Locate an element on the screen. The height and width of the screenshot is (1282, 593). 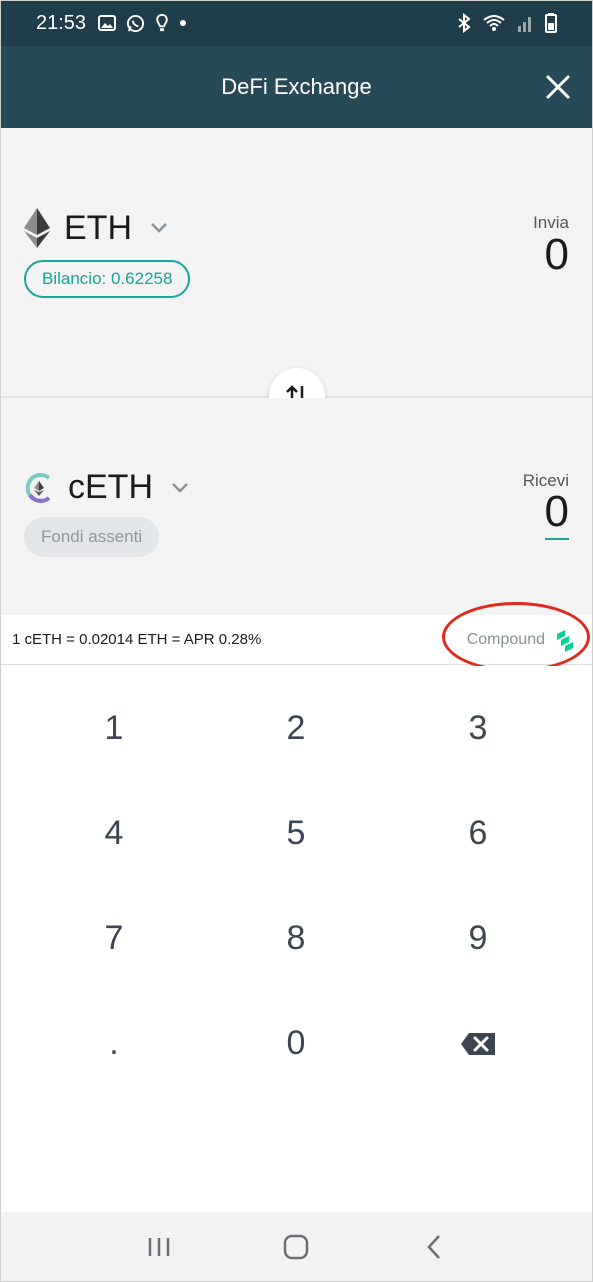
receive-token-selector: cETH is located at coordinates (106, 487).